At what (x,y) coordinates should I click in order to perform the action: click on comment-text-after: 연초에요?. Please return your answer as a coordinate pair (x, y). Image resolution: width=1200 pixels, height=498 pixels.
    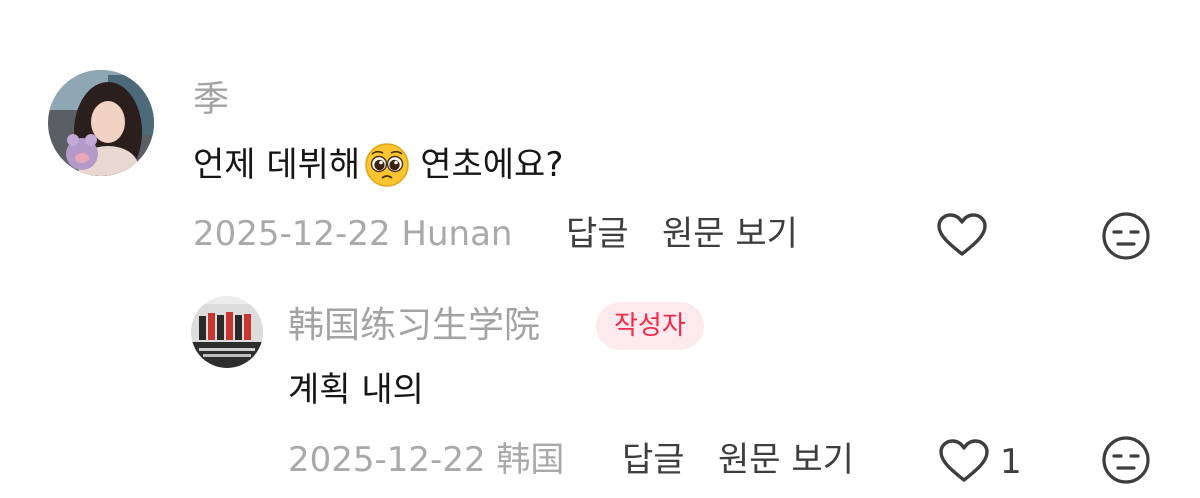
    Looking at the image, I should click on (492, 165).